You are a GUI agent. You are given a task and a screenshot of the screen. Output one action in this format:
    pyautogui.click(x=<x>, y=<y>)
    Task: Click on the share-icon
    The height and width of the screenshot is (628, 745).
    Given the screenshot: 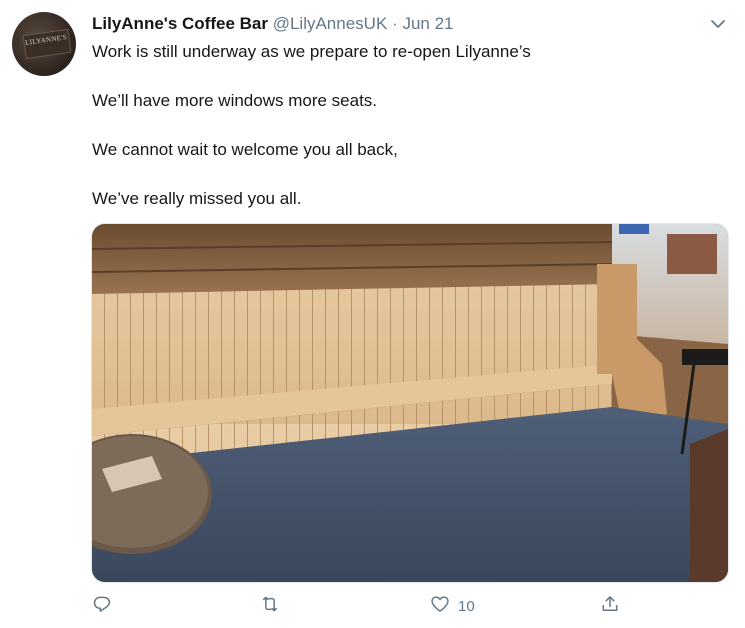 What is the action you would take?
    pyautogui.click(x=610, y=606)
    